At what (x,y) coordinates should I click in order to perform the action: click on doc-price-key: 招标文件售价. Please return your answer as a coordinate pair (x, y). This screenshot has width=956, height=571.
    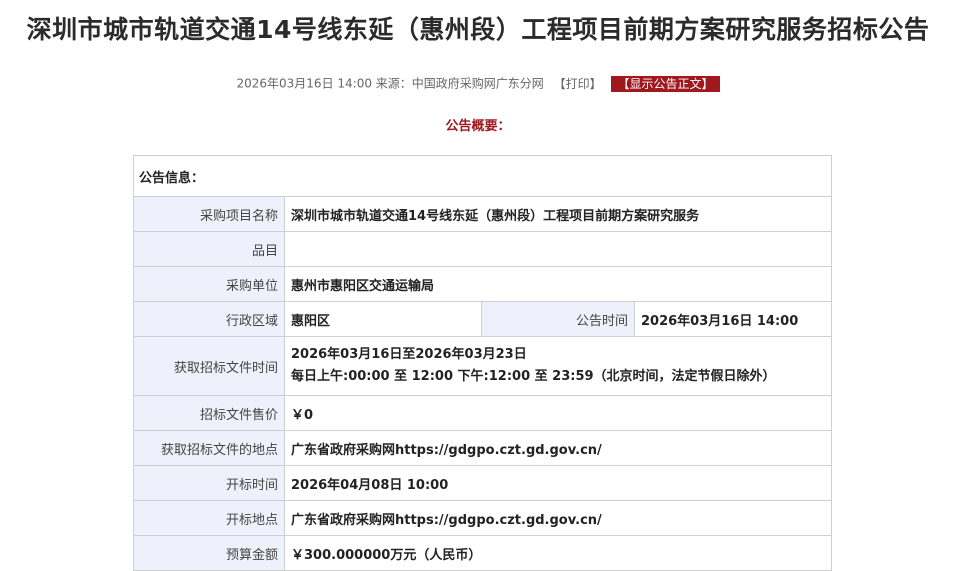
    Looking at the image, I should click on (209, 413).